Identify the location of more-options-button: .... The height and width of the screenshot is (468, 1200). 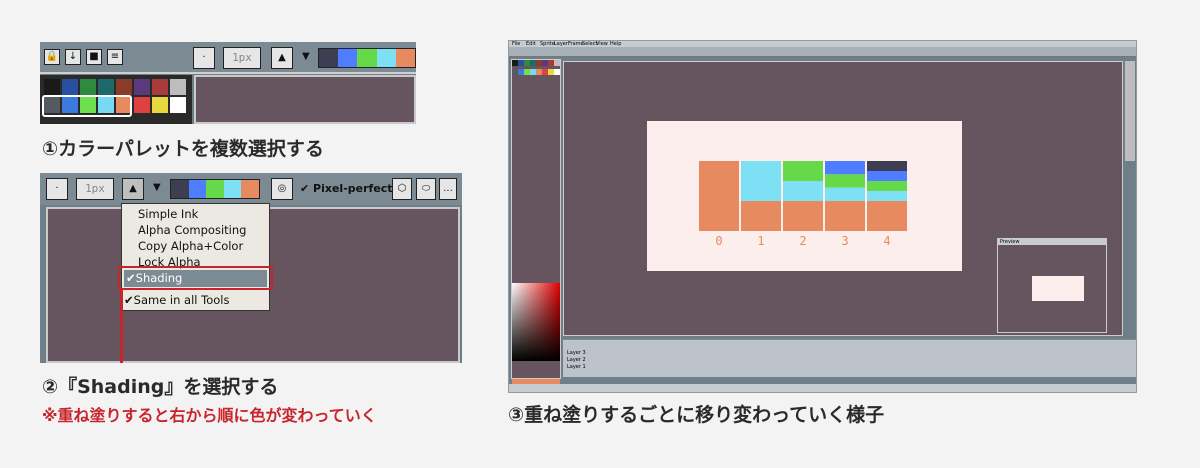
(448, 189).